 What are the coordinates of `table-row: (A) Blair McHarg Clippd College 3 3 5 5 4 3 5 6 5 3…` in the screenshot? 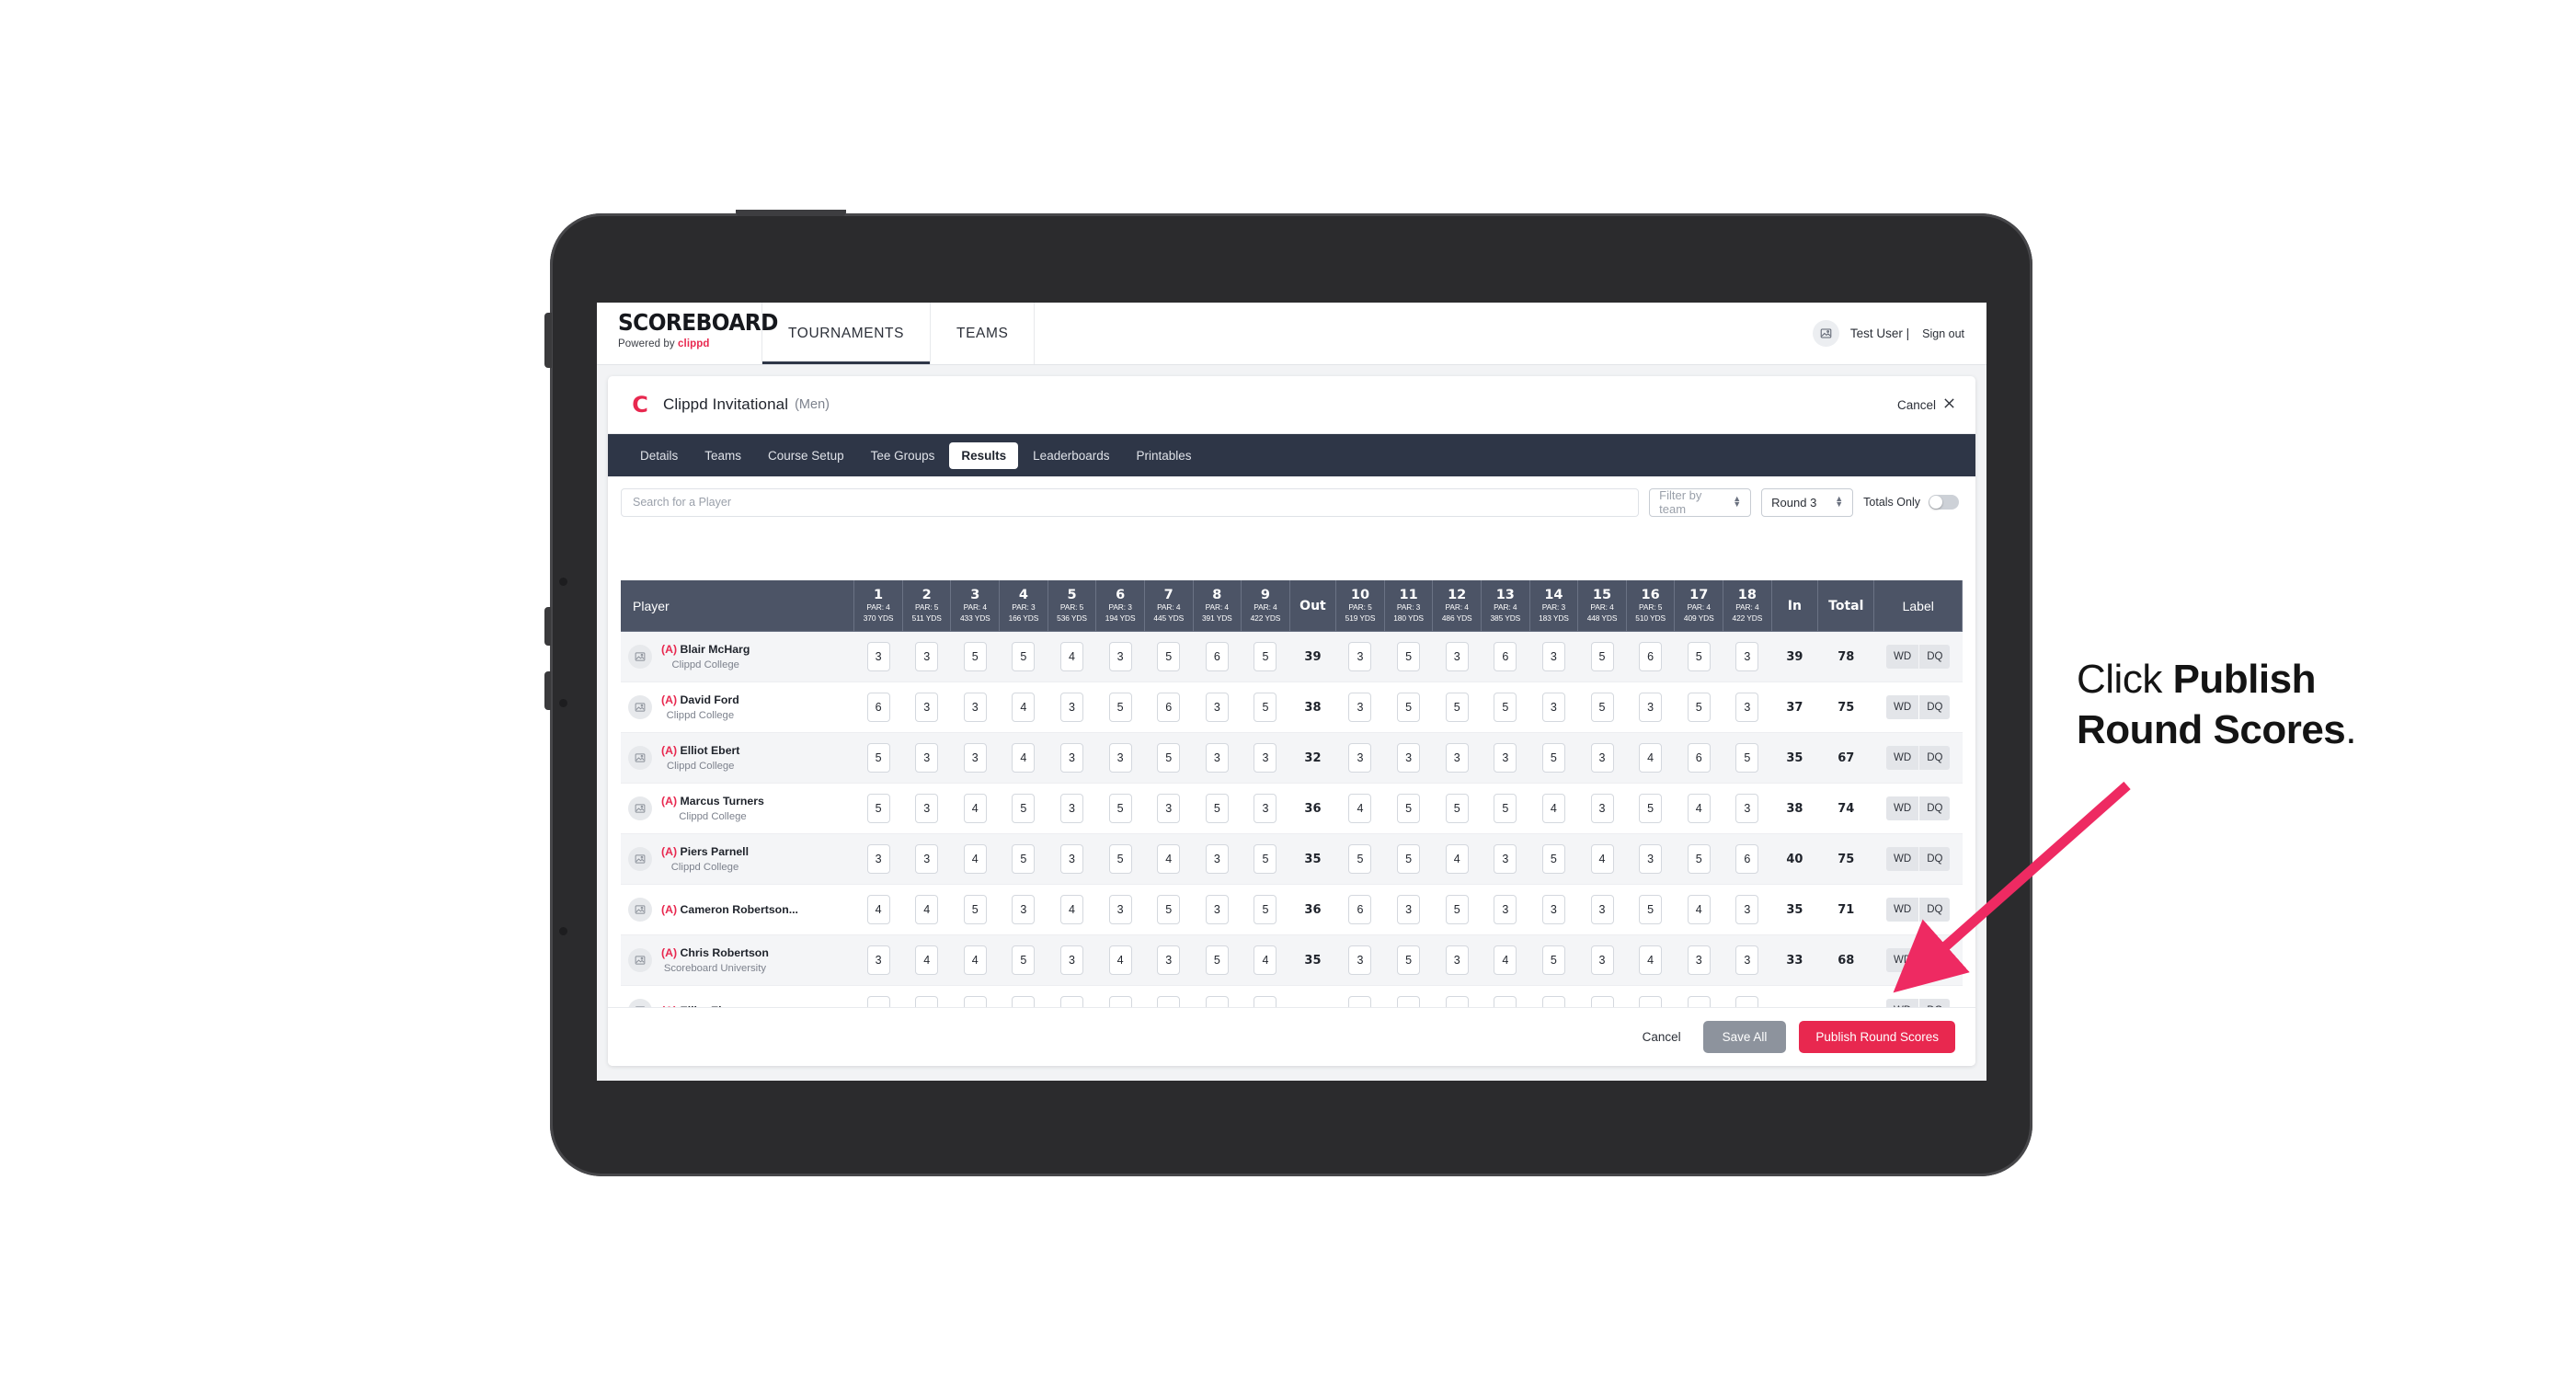 It's located at (1292, 656).